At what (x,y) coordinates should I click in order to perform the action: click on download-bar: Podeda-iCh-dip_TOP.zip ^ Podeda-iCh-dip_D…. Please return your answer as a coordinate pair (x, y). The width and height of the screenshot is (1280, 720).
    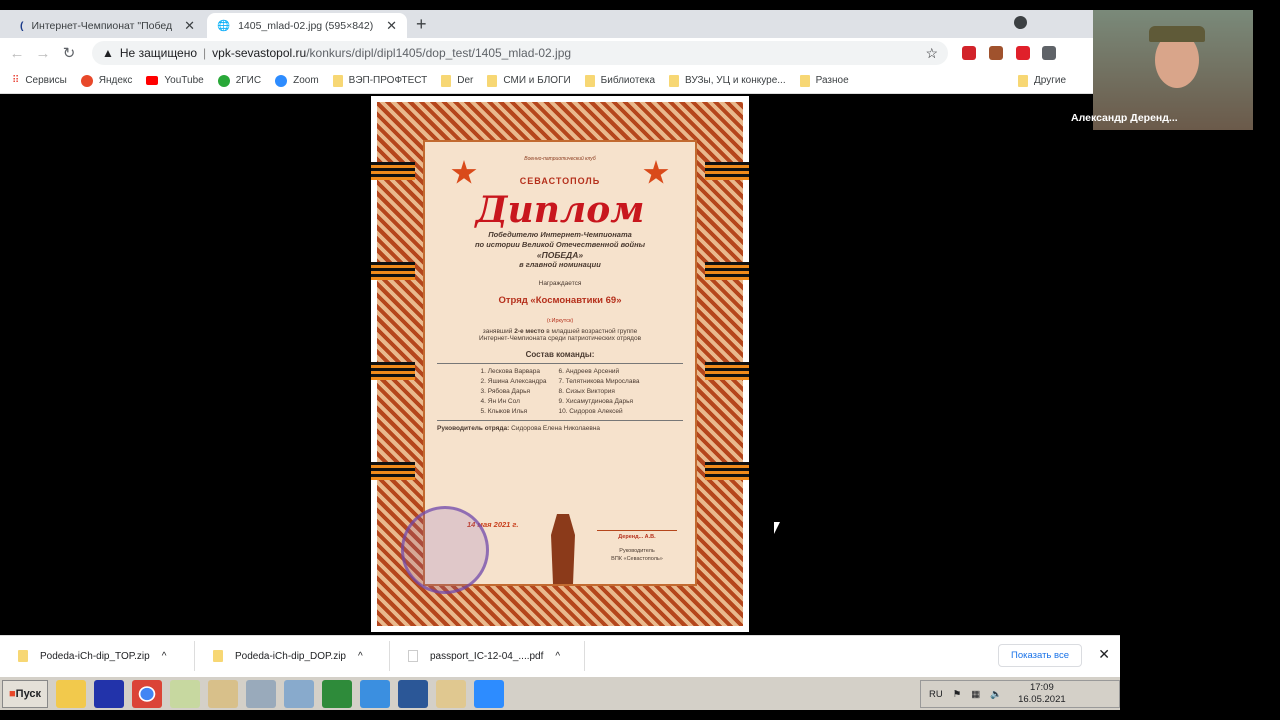
    Looking at the image, I should click on (560, 655).